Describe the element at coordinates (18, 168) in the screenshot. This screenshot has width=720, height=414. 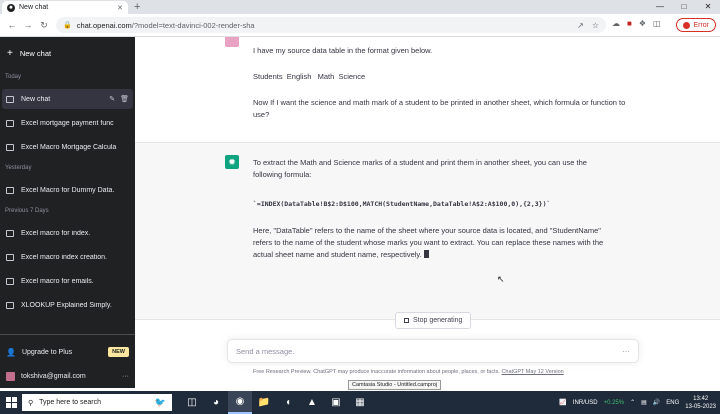
I see `section-yesterday: Yesterday` at that location.